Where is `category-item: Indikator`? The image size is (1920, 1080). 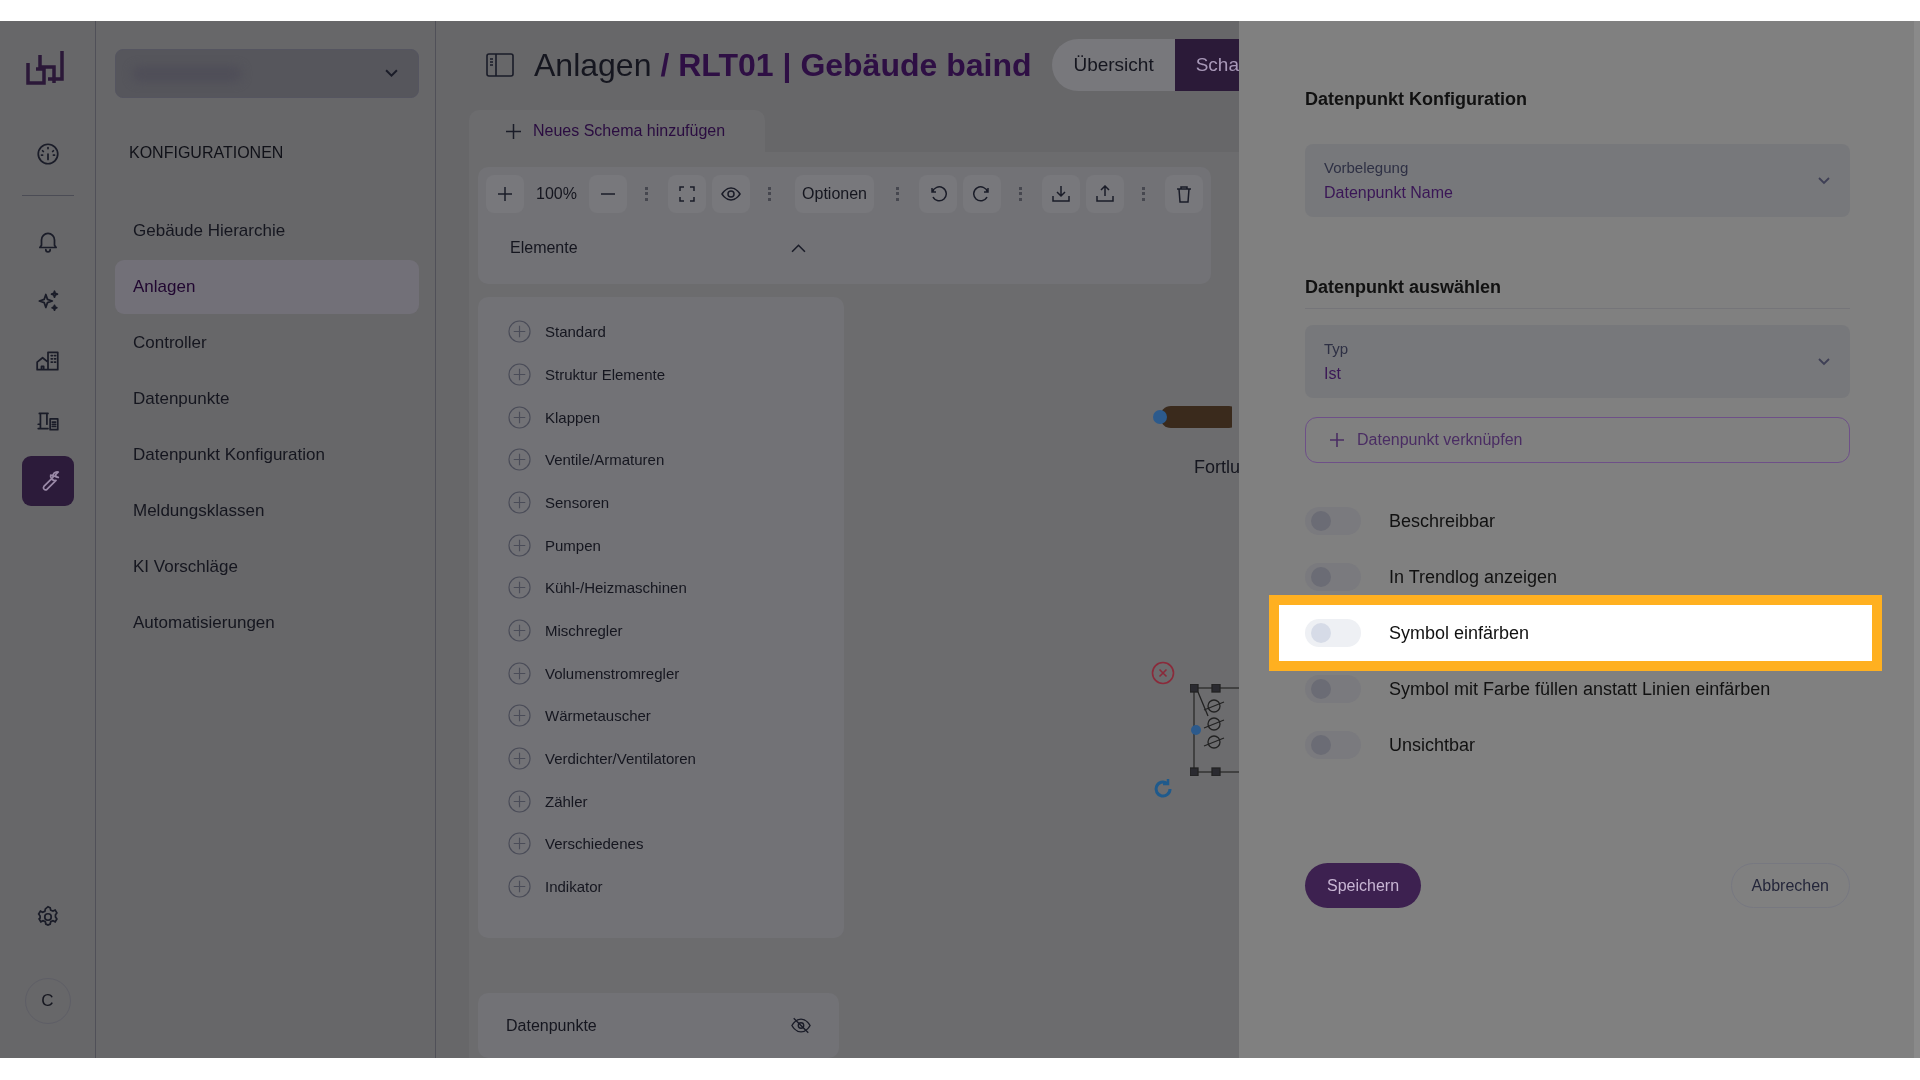
category-item: Indikator is located at coordinates (574, 887).